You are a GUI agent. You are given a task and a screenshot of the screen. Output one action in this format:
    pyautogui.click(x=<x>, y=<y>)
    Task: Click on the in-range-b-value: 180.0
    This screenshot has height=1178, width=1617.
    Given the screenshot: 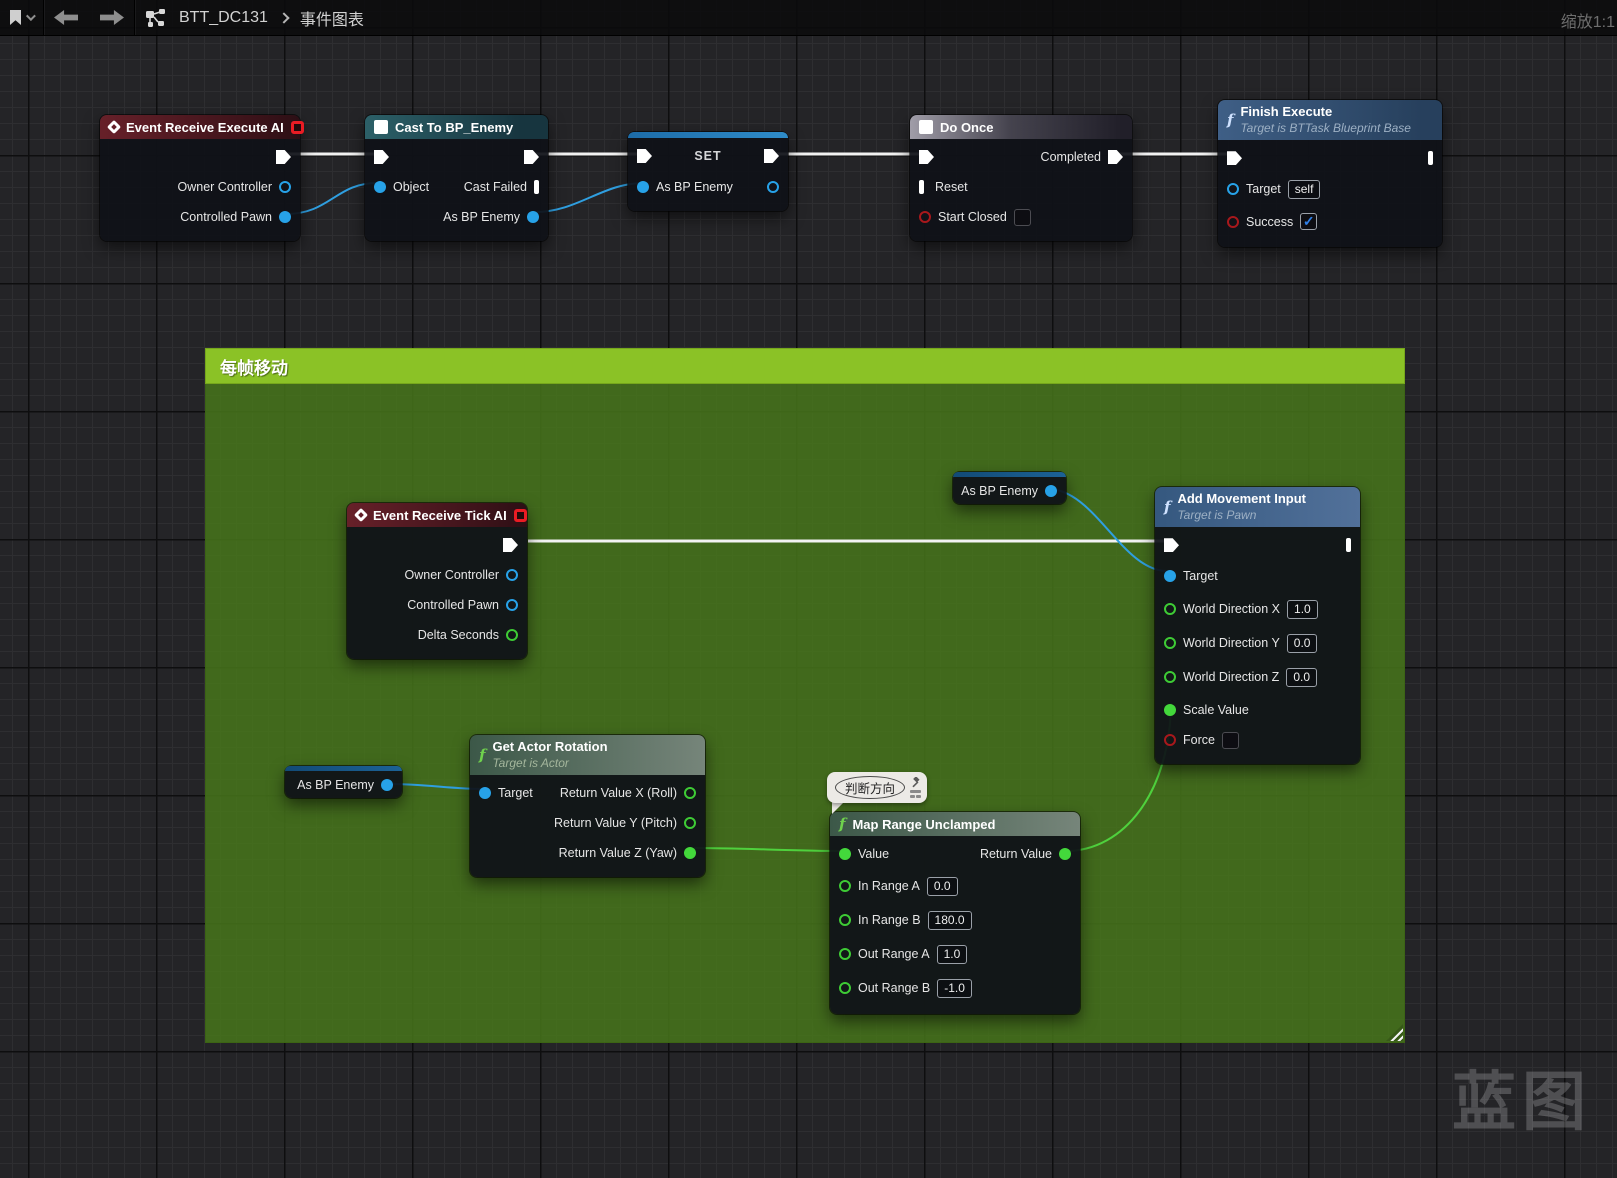 What is the action you would take?
    pyautogui.click(x=949, y=920)
    